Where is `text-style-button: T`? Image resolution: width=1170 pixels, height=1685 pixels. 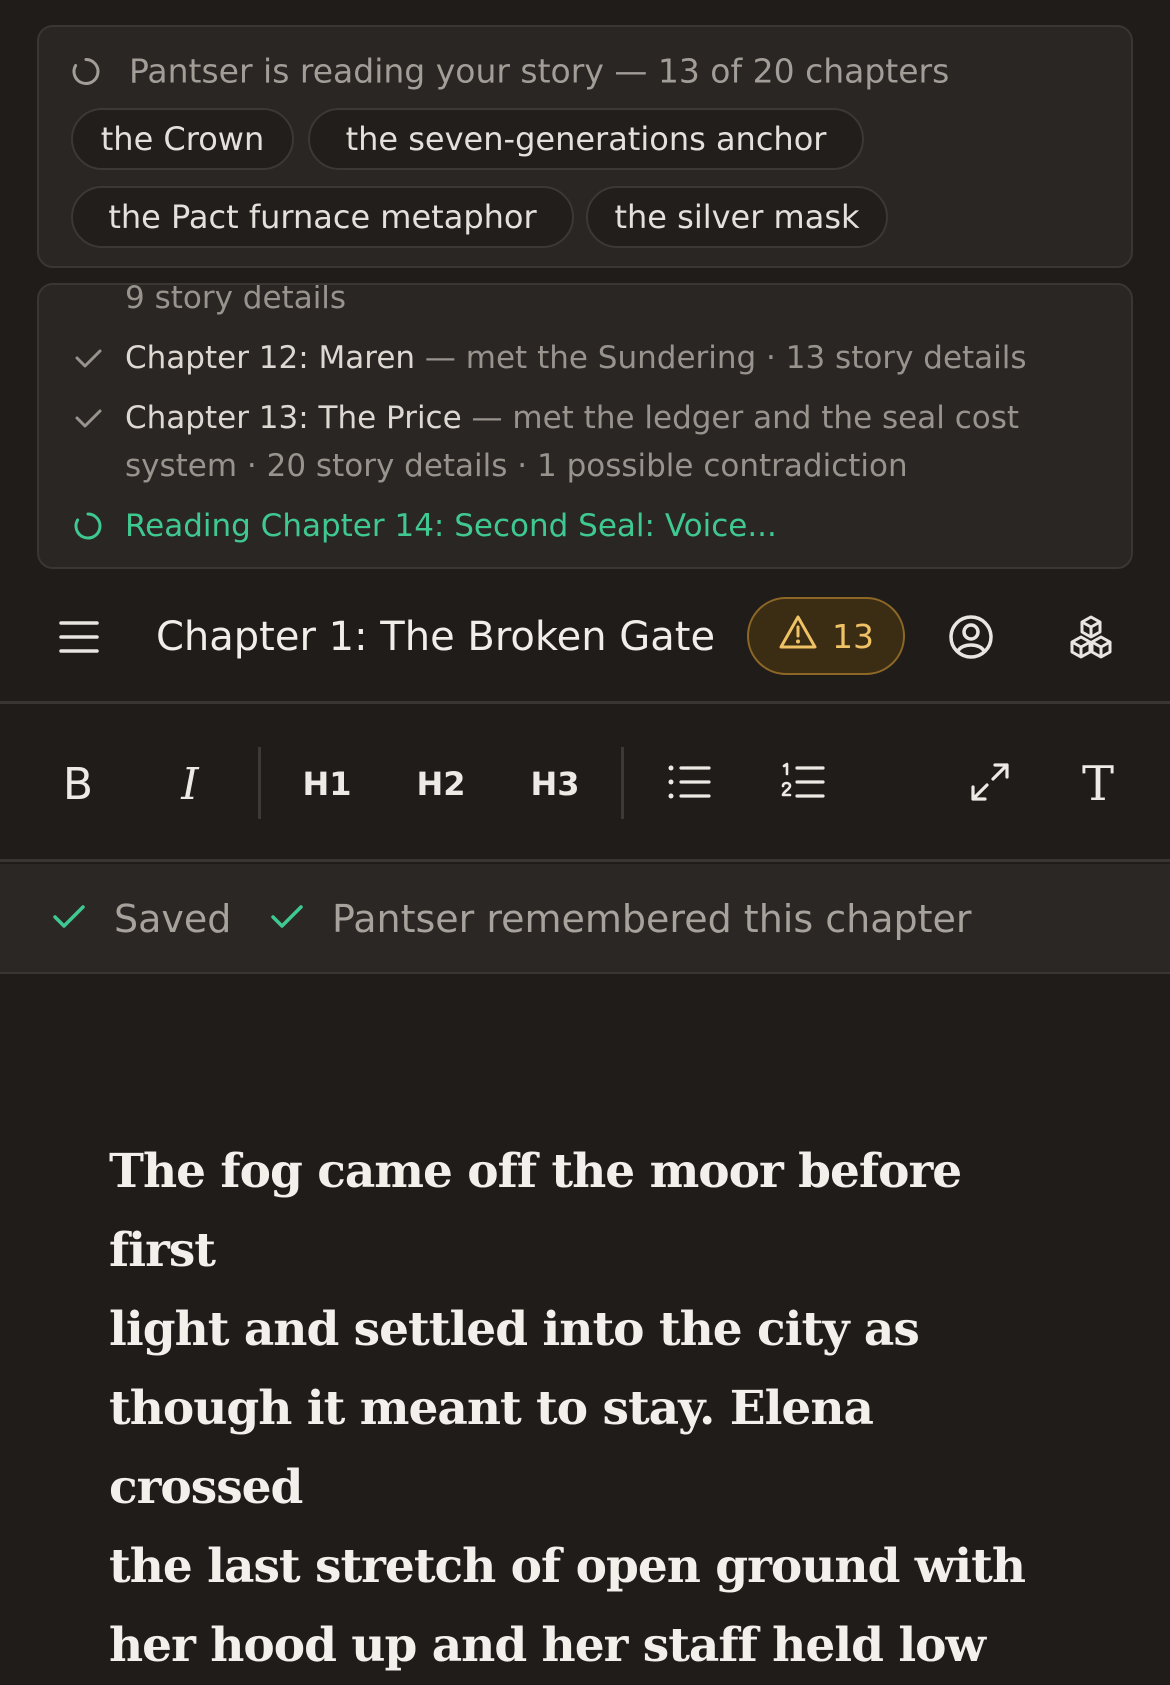
text-style-button: T is located at coordinates (1098, 784).